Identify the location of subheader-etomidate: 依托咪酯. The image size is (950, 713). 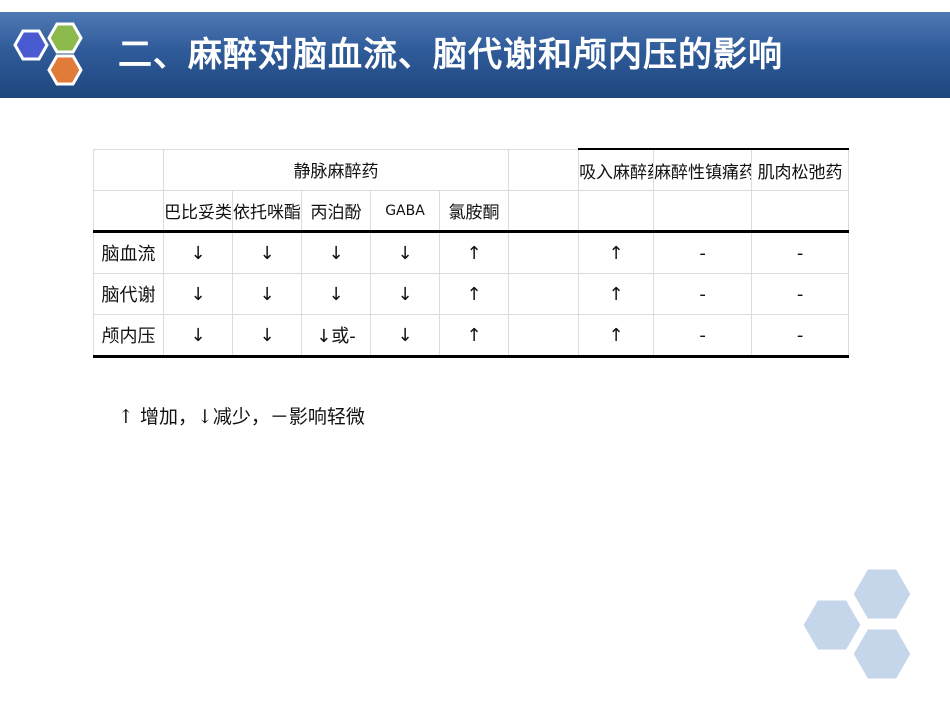
(267, 211).